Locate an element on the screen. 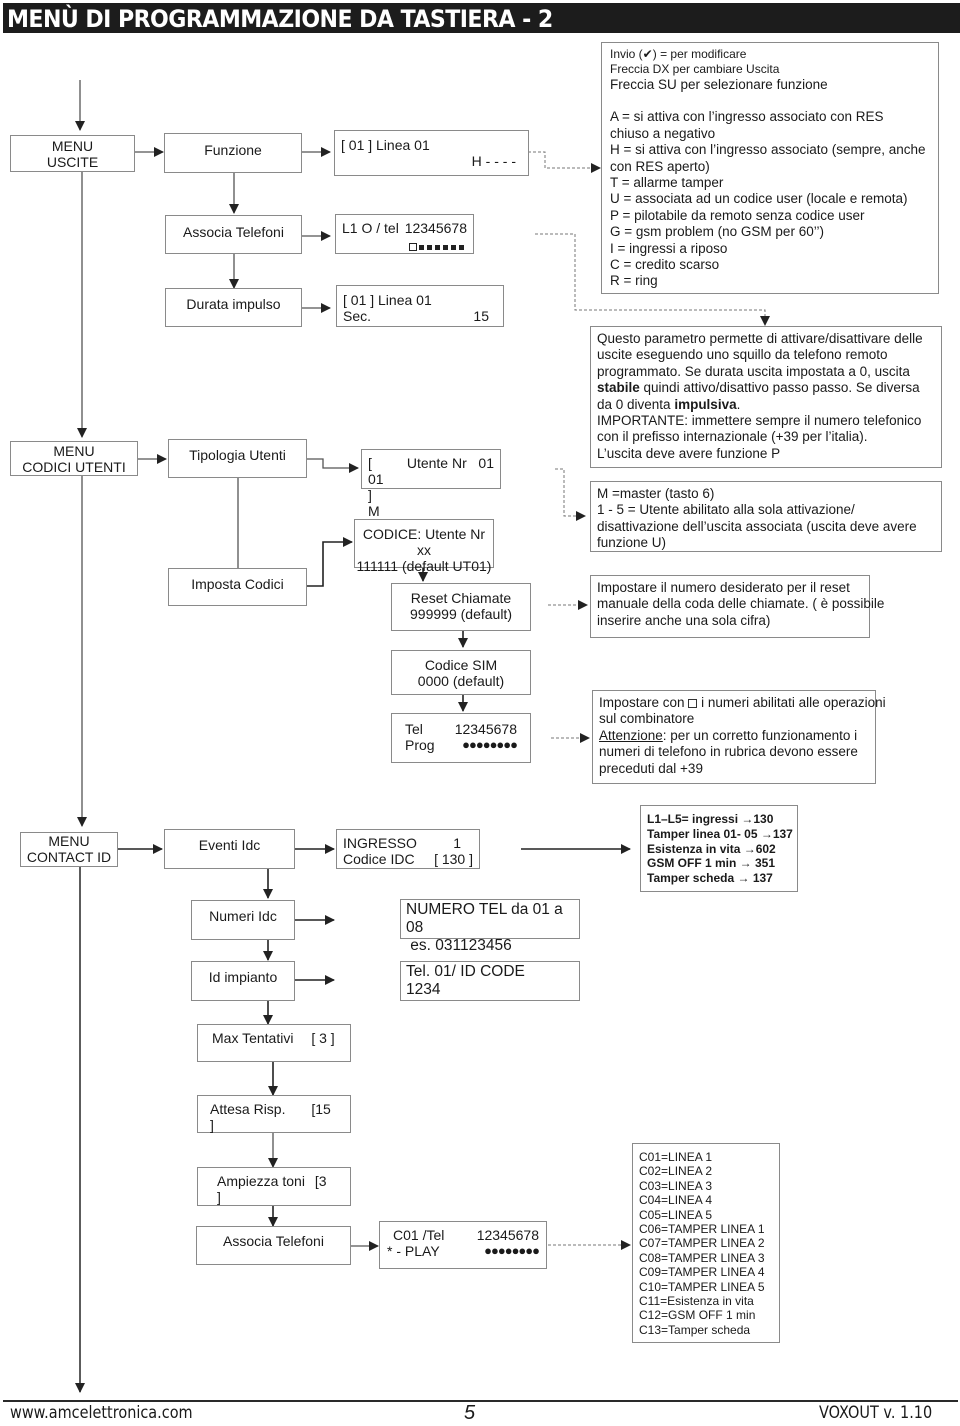 The image size is (960, 1426). lcd-telefoni: L1 O / tel 12345678 is located at coordinates (404, 234).